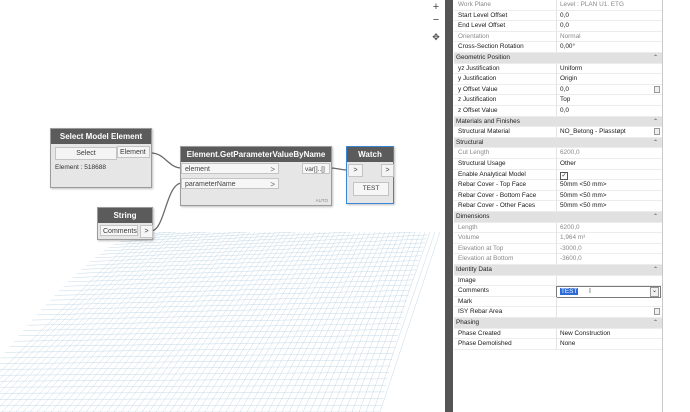 The width and height of the screenshot is (690, 412). I want to click on property-value: Origin, so click(608, 79).